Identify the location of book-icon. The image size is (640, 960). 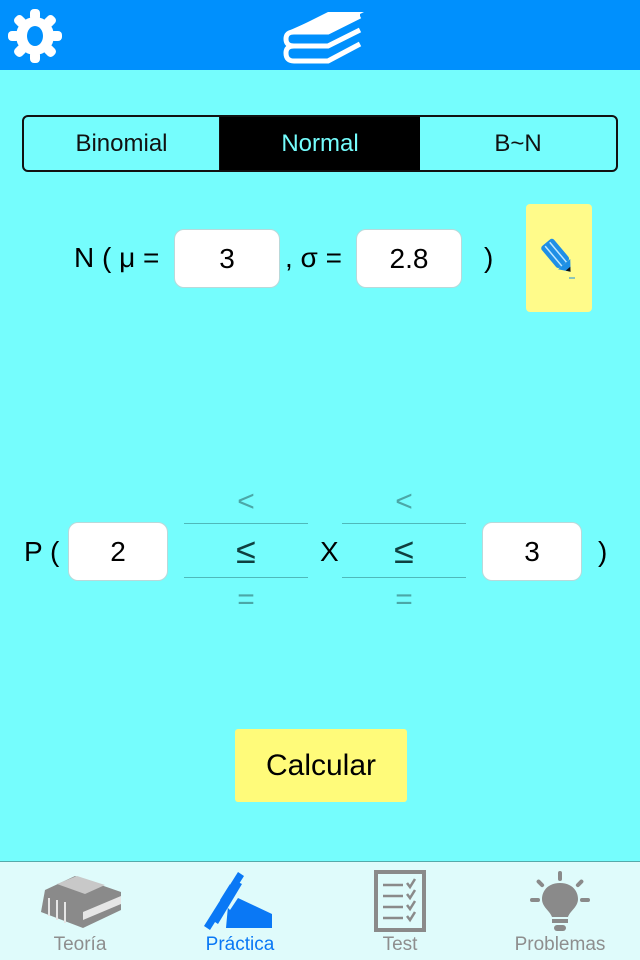
(81, 902).